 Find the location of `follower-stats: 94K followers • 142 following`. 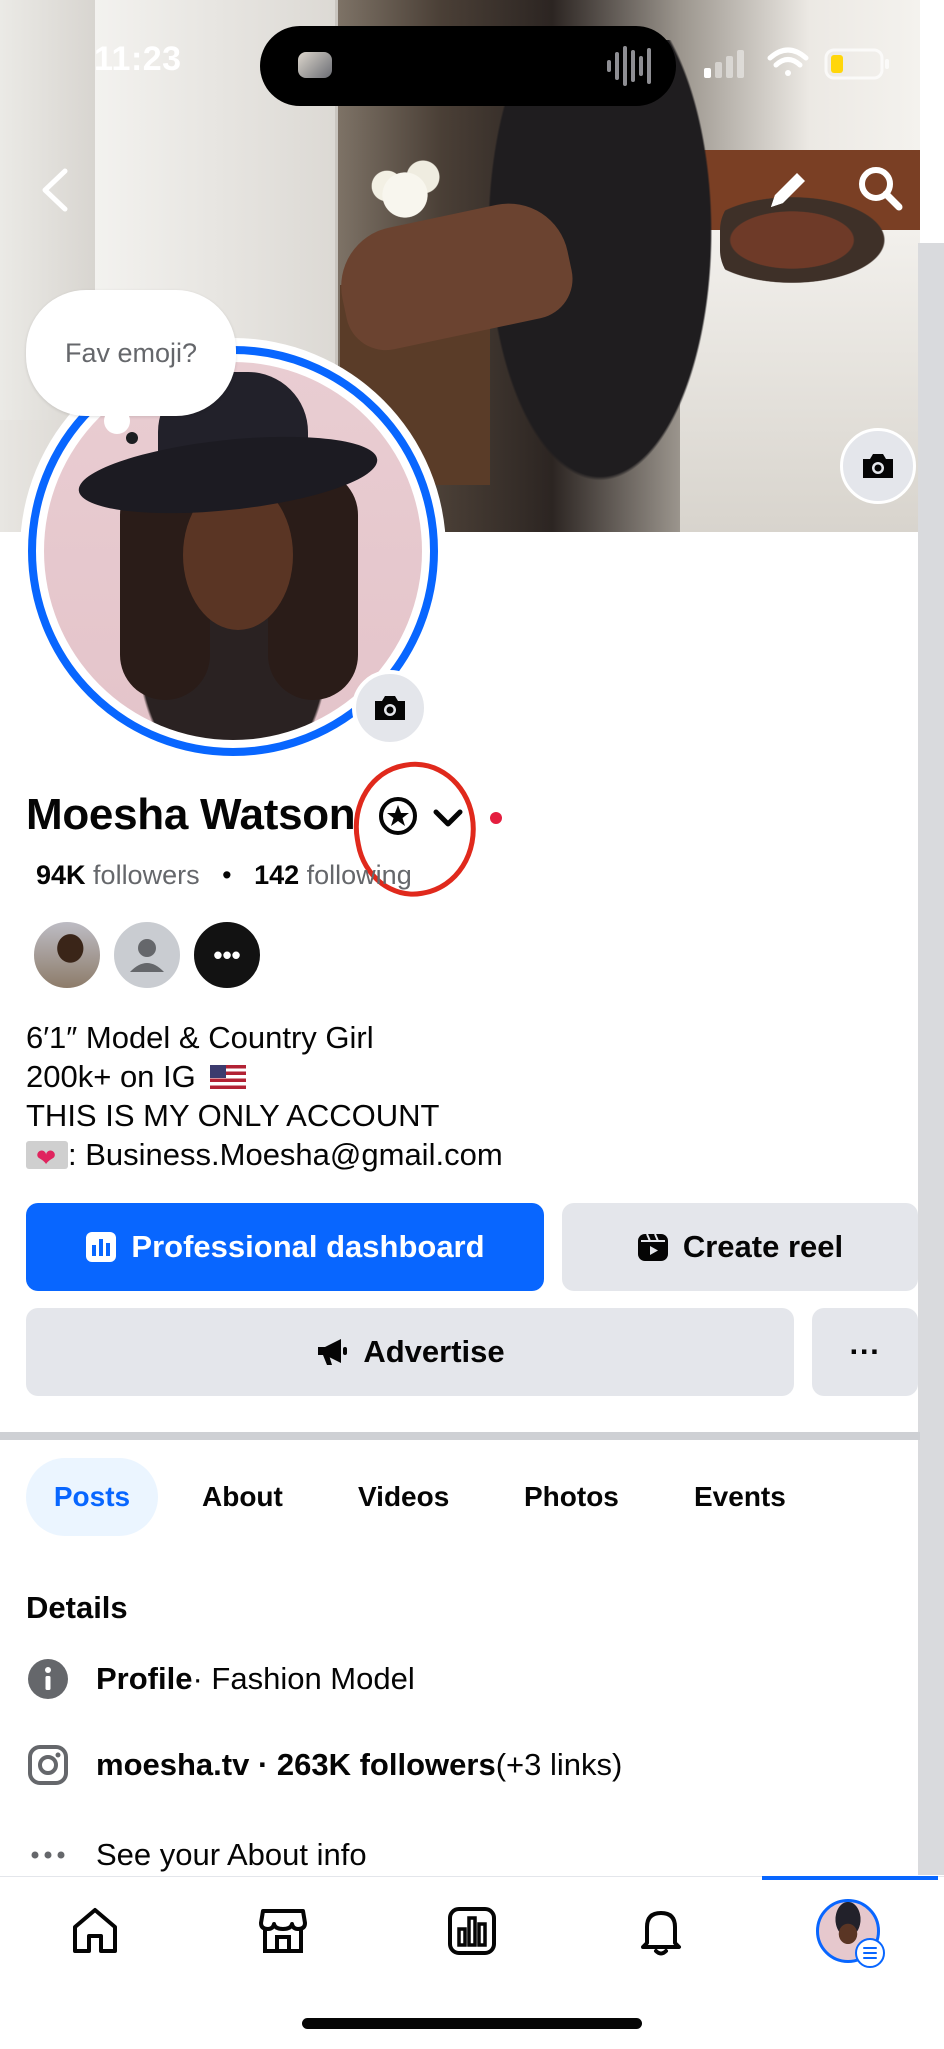

follower-stats: 94K followers • 142 following is located at coordinates (224, 875).